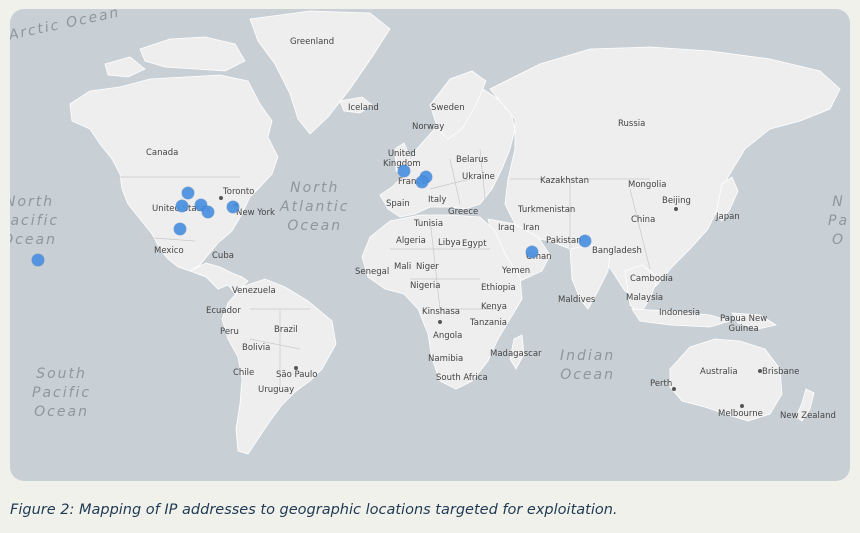 Image resolution: width=860 pixels, height=533 pixels. What do you see at coordinates (661, 384) in the screenshot?
I see `place-label-perth: Perth` at bounding box center [661, 384].